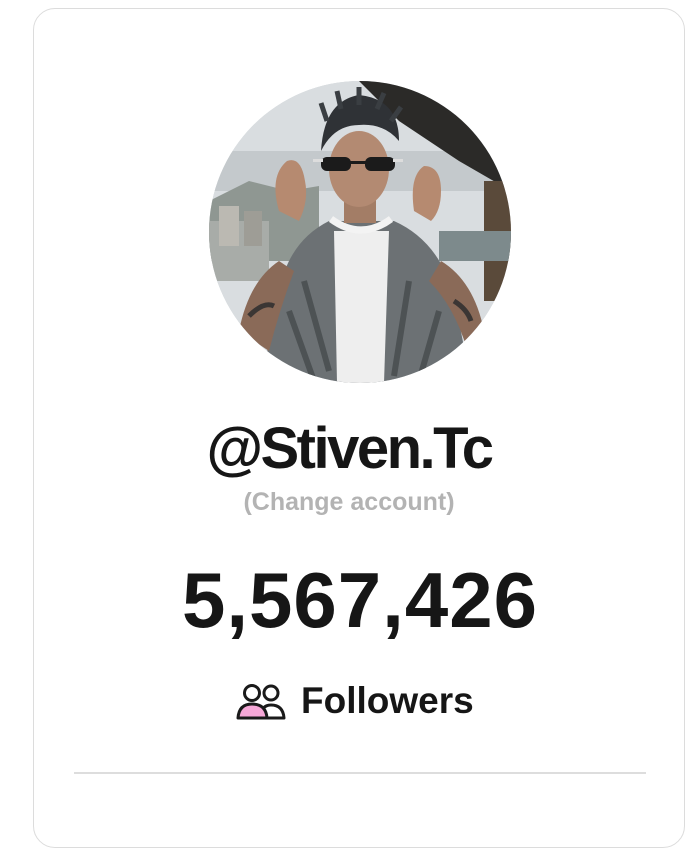  I want to click on follower-count: 5,567,426, so click(359, 600).